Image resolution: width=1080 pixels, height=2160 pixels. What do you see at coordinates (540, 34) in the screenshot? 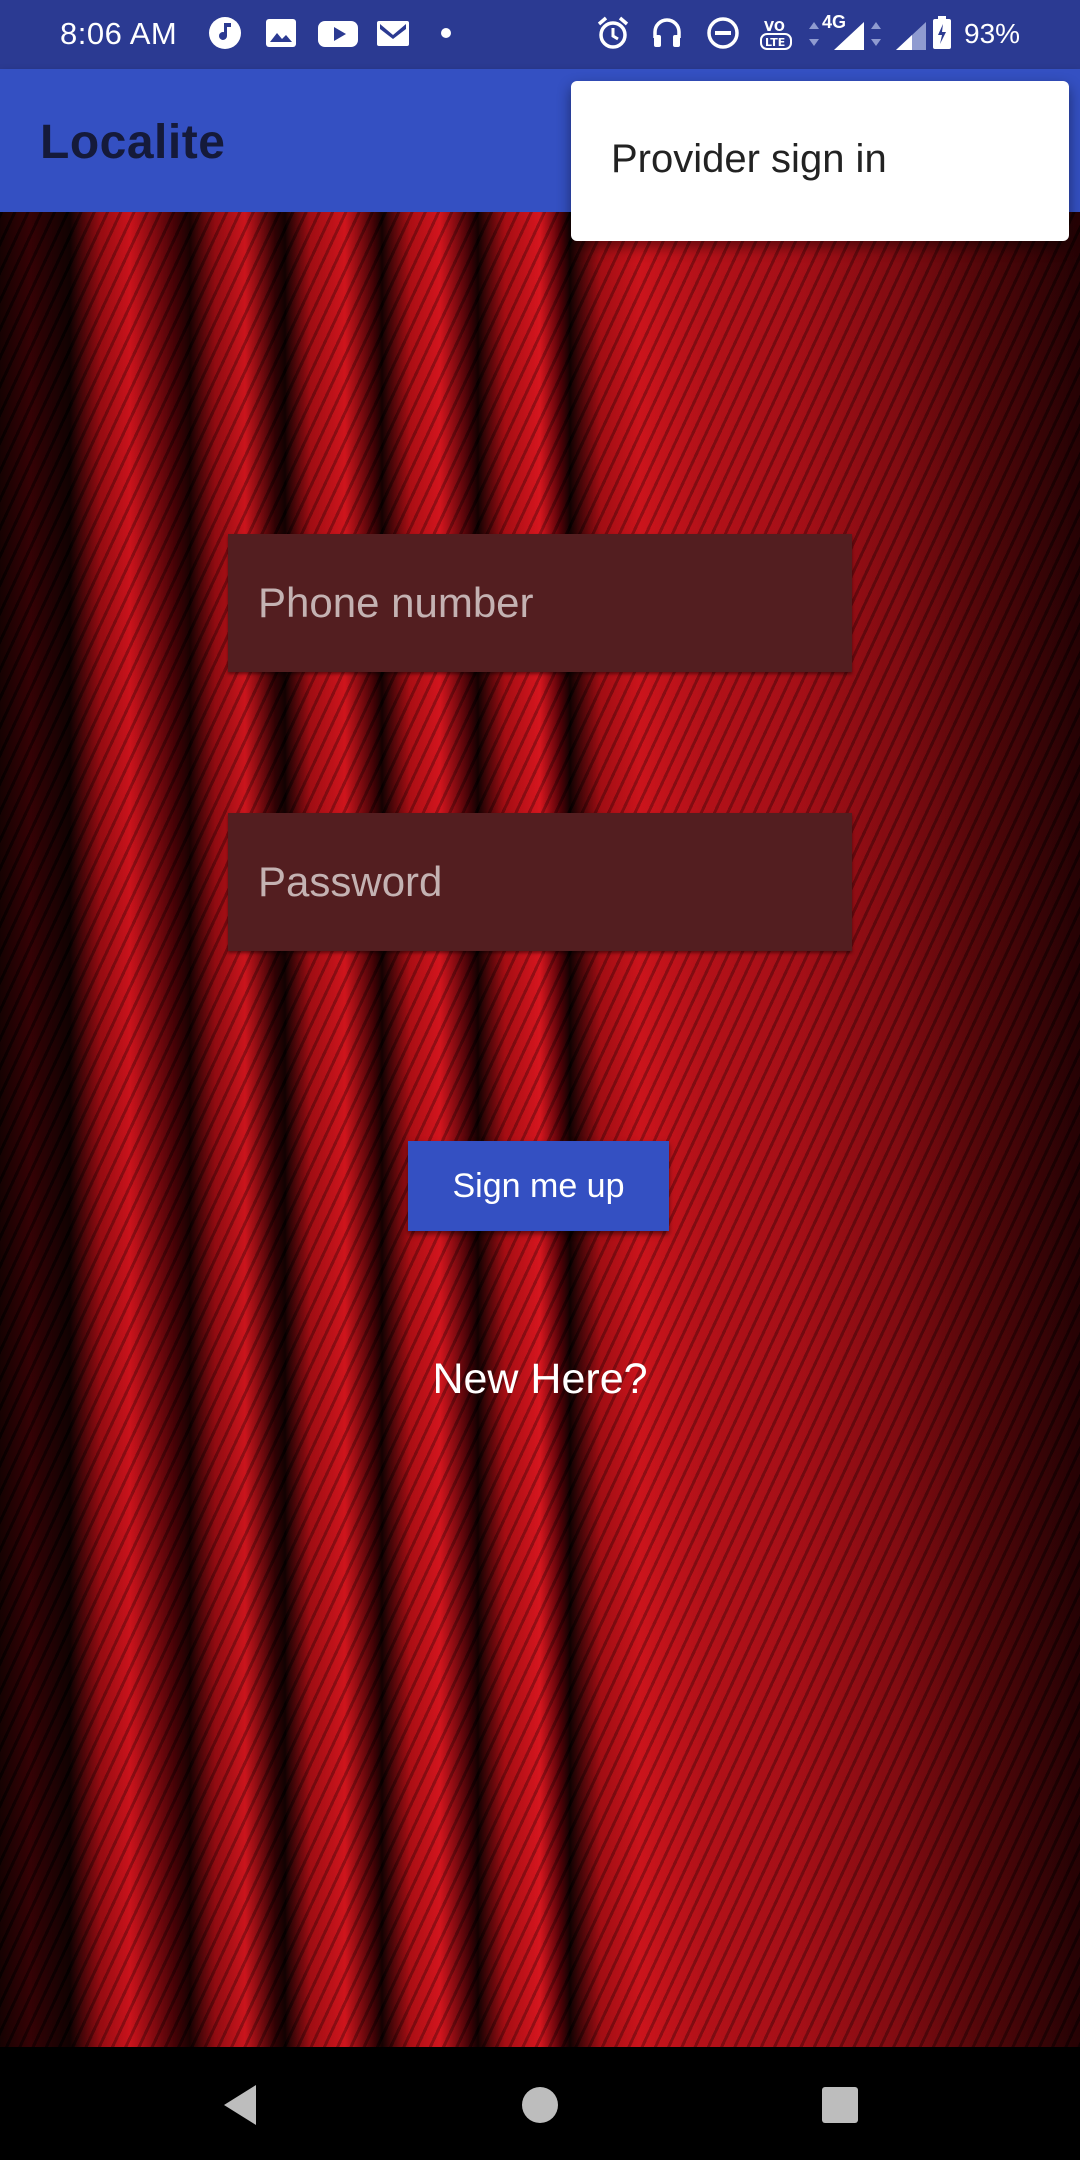
I see `status-bar: 8:06 AM VO LTE 4G 93%` at bounding box center [540, 34].